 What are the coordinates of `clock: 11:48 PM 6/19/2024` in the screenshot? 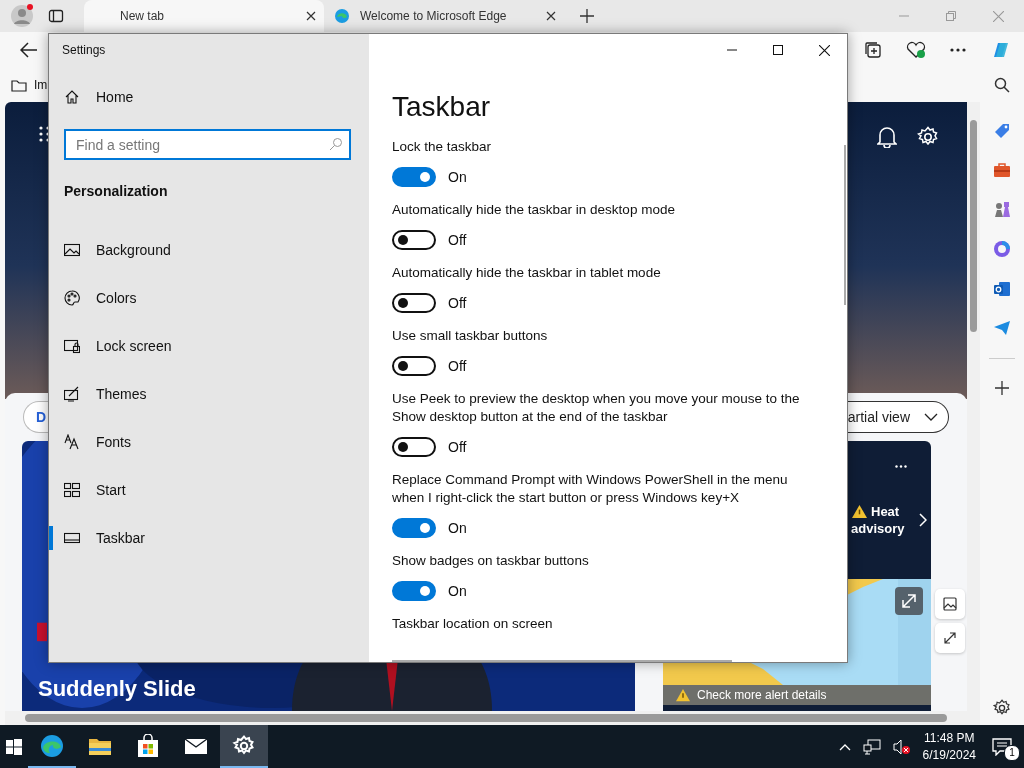 It's located at (949, 746).